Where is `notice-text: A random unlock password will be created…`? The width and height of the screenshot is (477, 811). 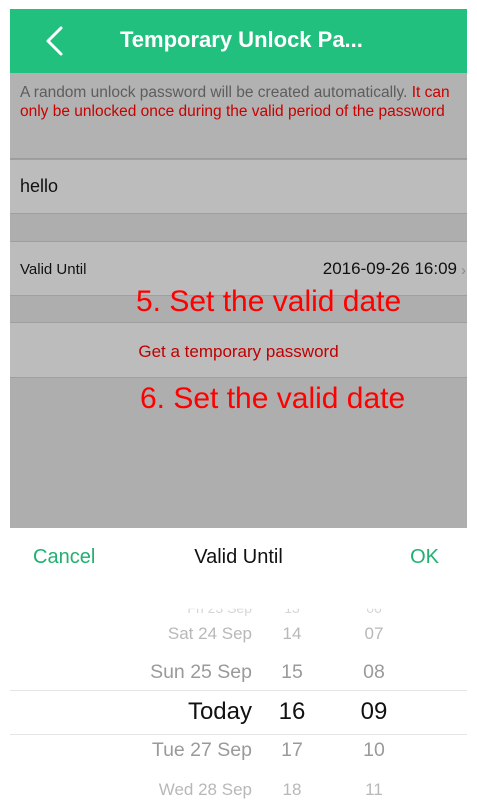 notice-text: A random unlock password will be created… is located at coordinates (238, 116).